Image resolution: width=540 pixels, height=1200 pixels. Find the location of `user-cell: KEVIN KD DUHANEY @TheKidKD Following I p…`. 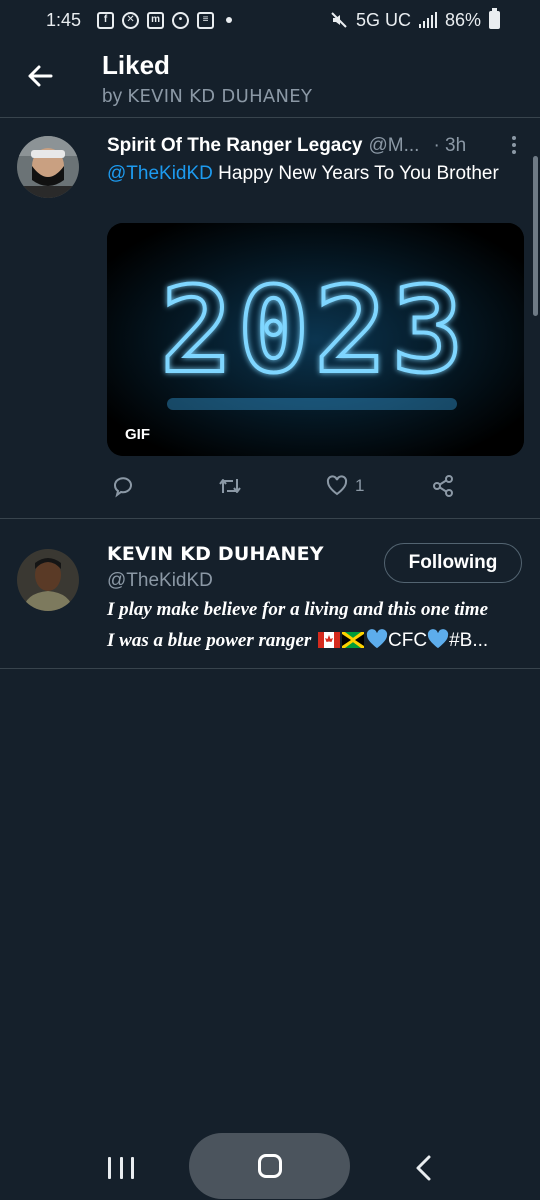

user-cell: KEVIN KD DUHANEY @TheKidKD Following I p… is located at coordinates (270, 594).